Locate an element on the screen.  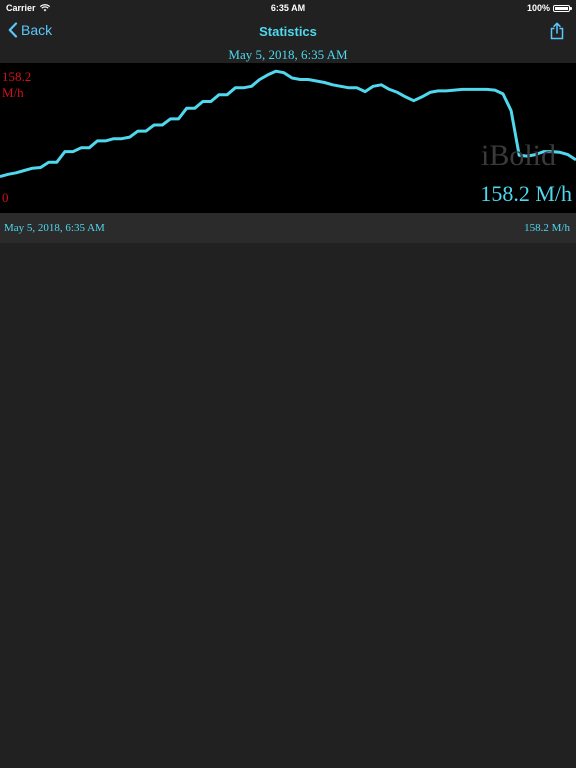
watermark-logo: iBolid is located at coordinates (518, 155).